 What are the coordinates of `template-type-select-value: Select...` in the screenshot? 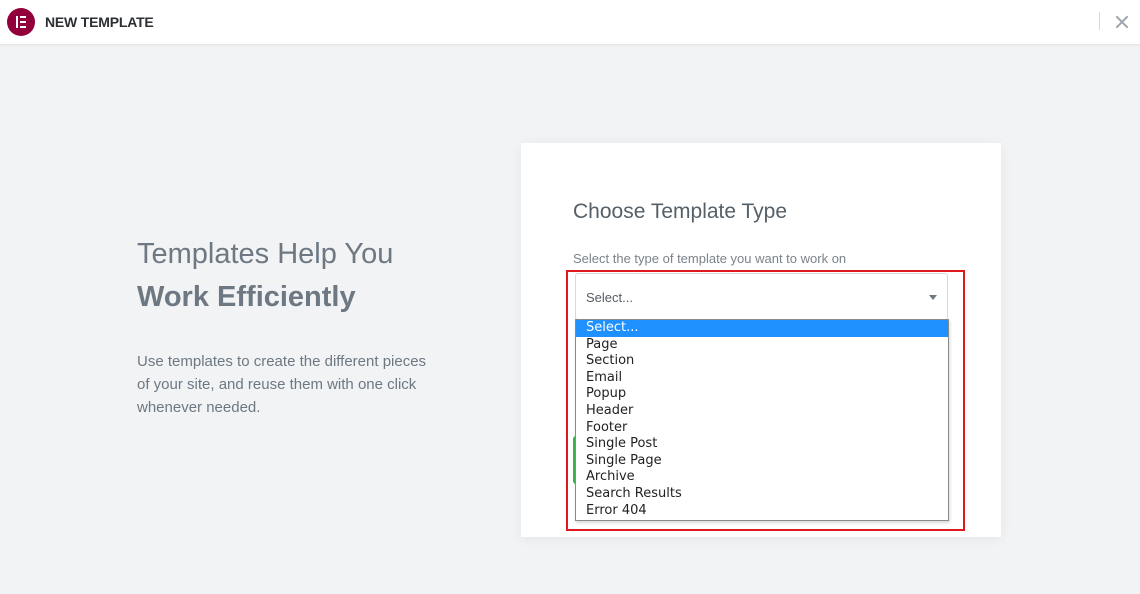 It's located at (609, 297).